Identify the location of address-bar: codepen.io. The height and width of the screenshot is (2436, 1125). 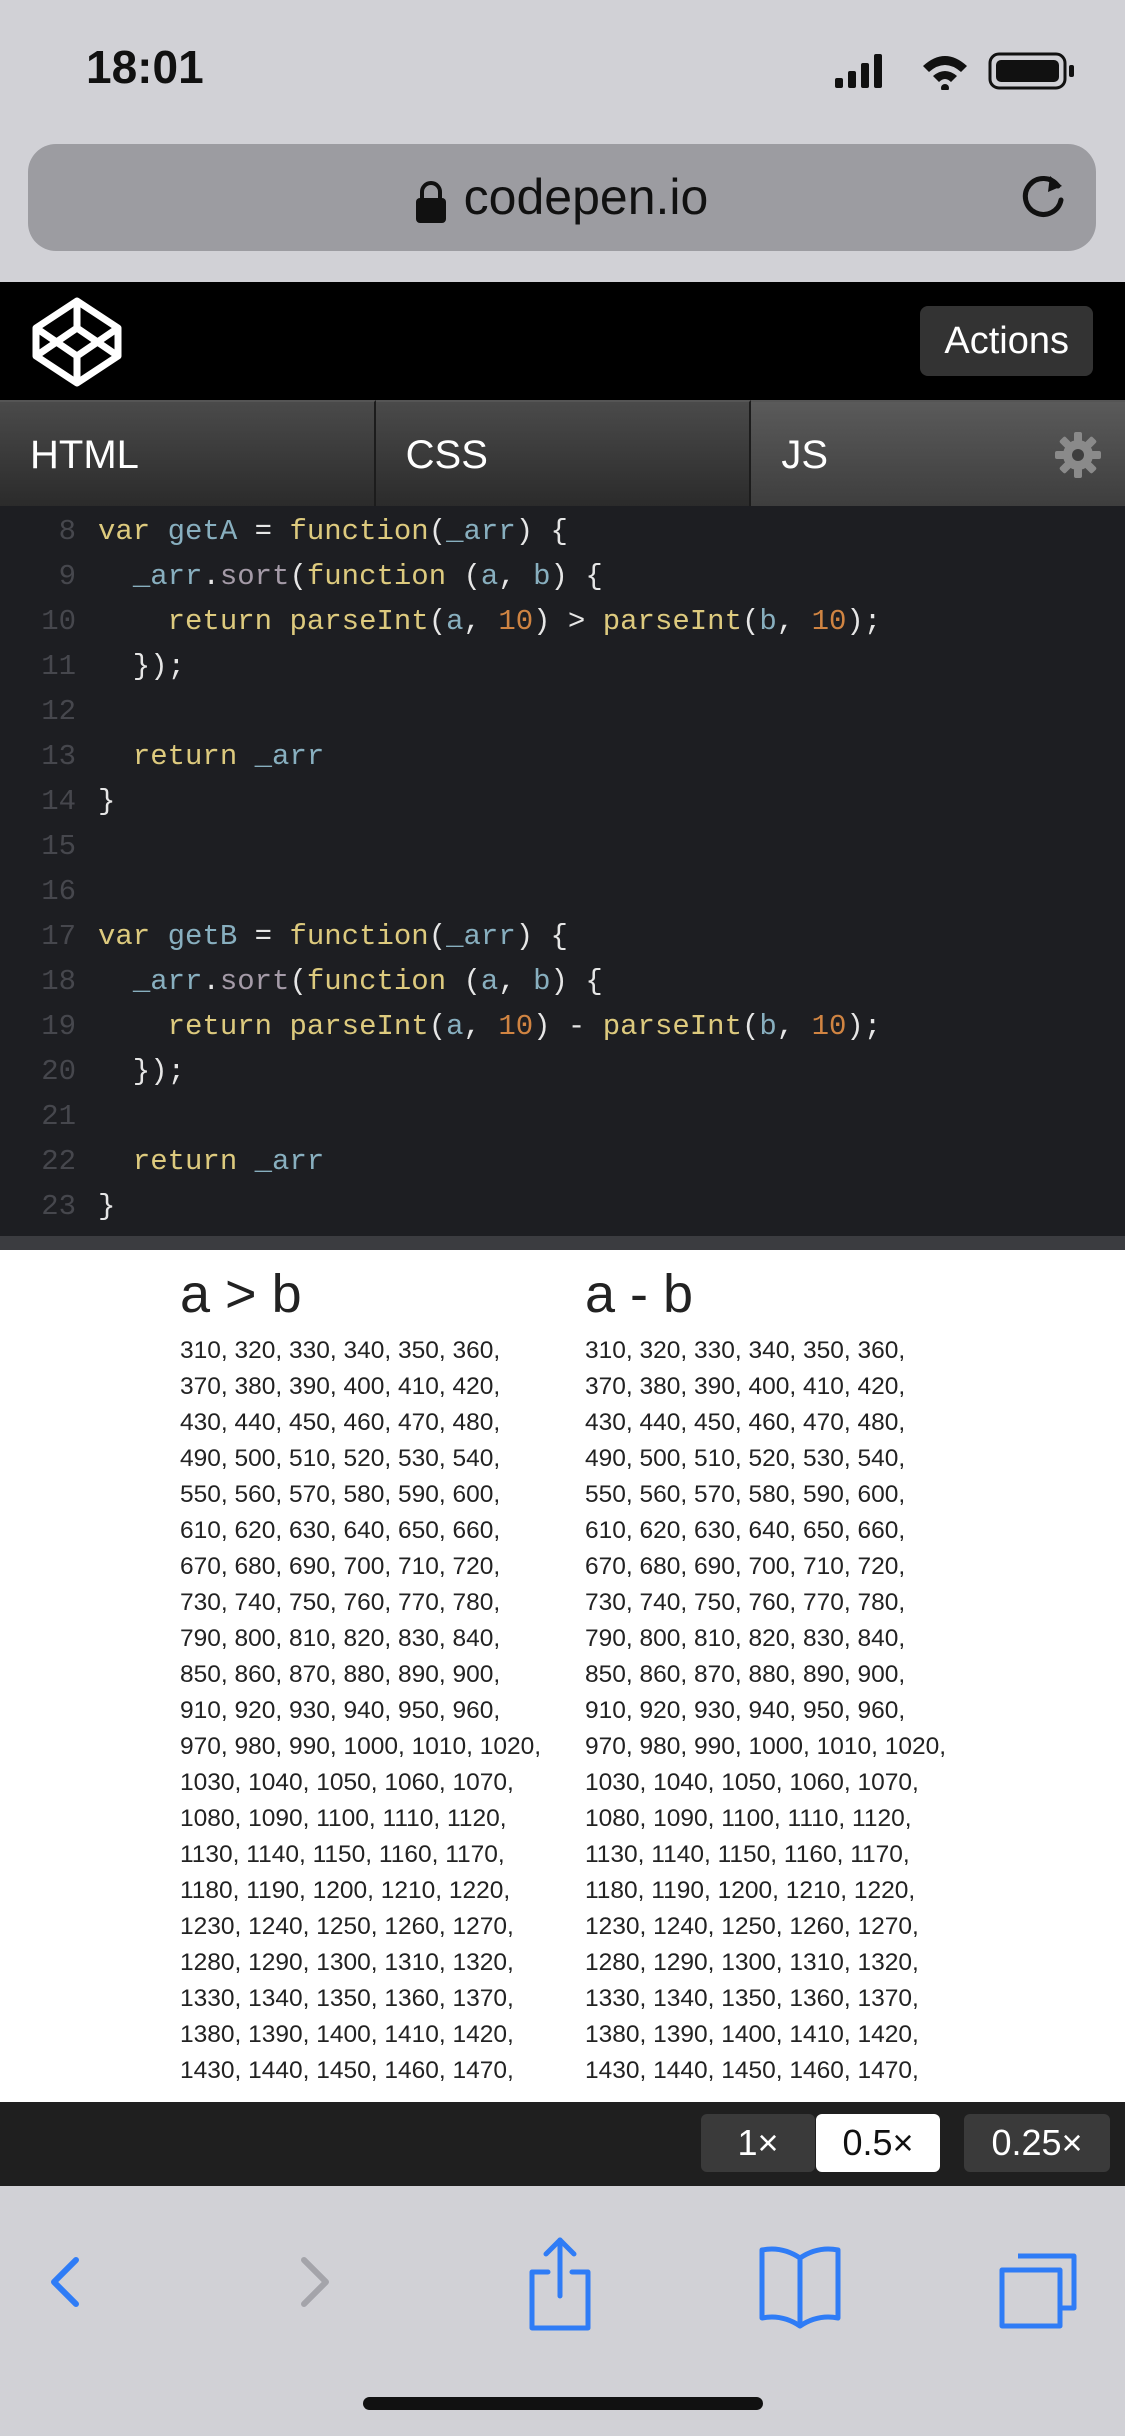
(562, 197).